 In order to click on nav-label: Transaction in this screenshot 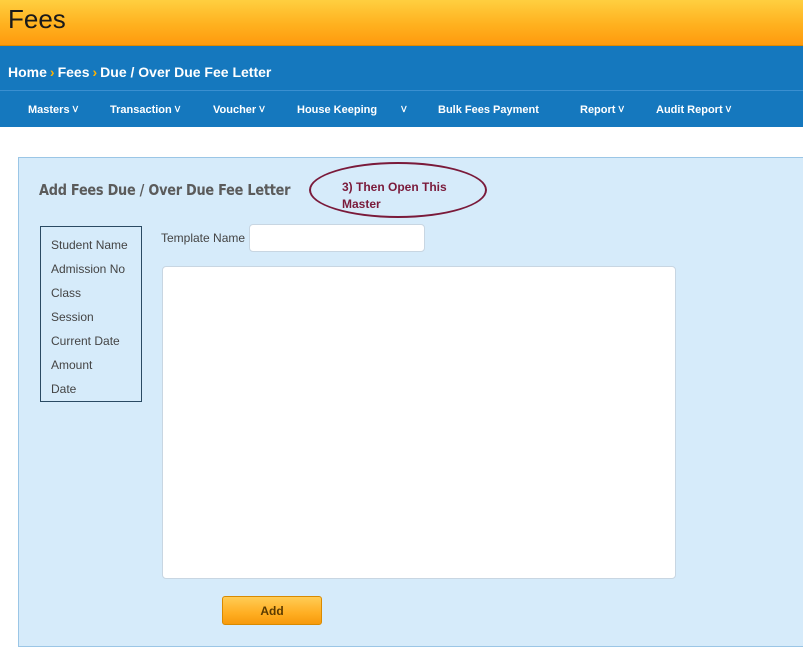, I will do `click(141, 110)`.